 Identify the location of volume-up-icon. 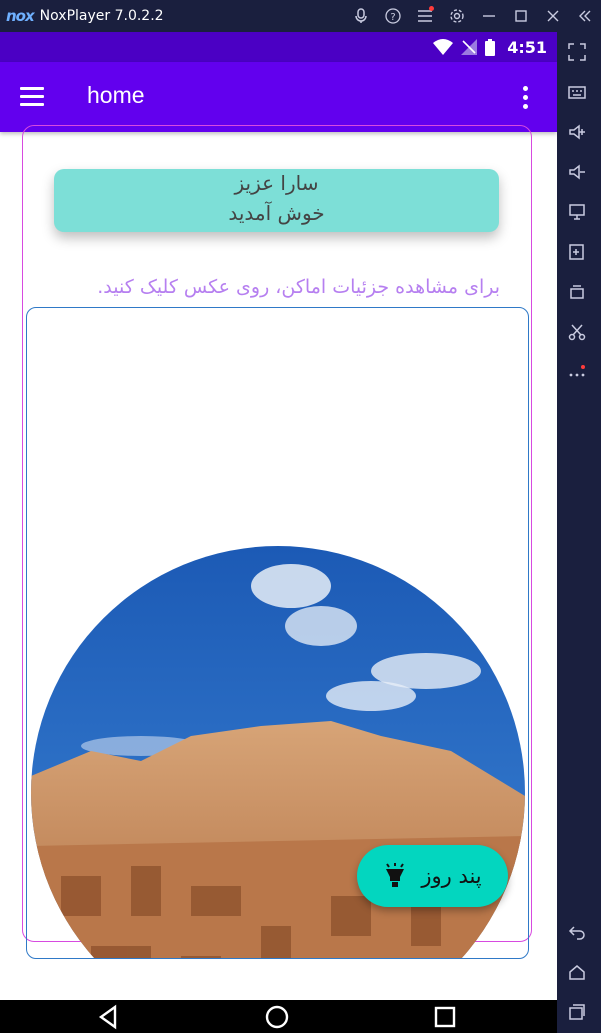
(577, 132).